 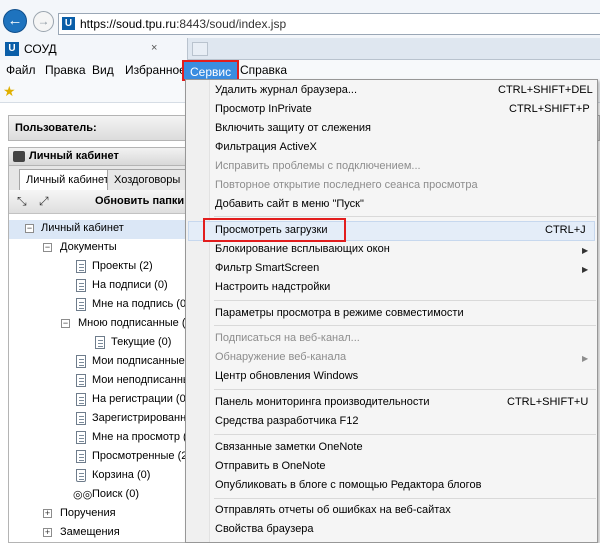 What do you see at coordinates (272, 287) in the screenshot?
I see `menu-item-manage-addons: Настроить надстройки` at bounding box center [272, 287].